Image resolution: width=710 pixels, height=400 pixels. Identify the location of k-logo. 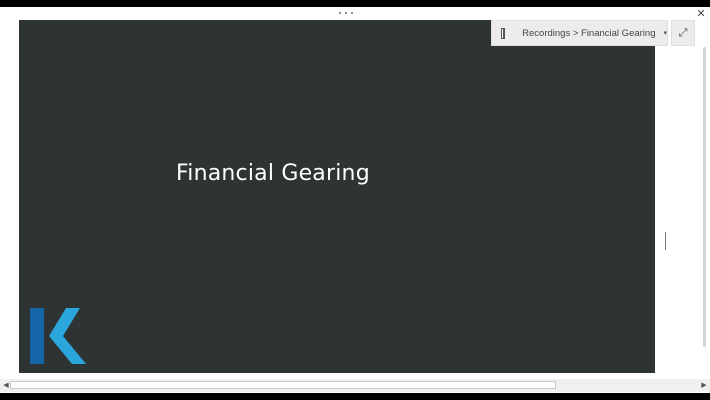
(58, 336).